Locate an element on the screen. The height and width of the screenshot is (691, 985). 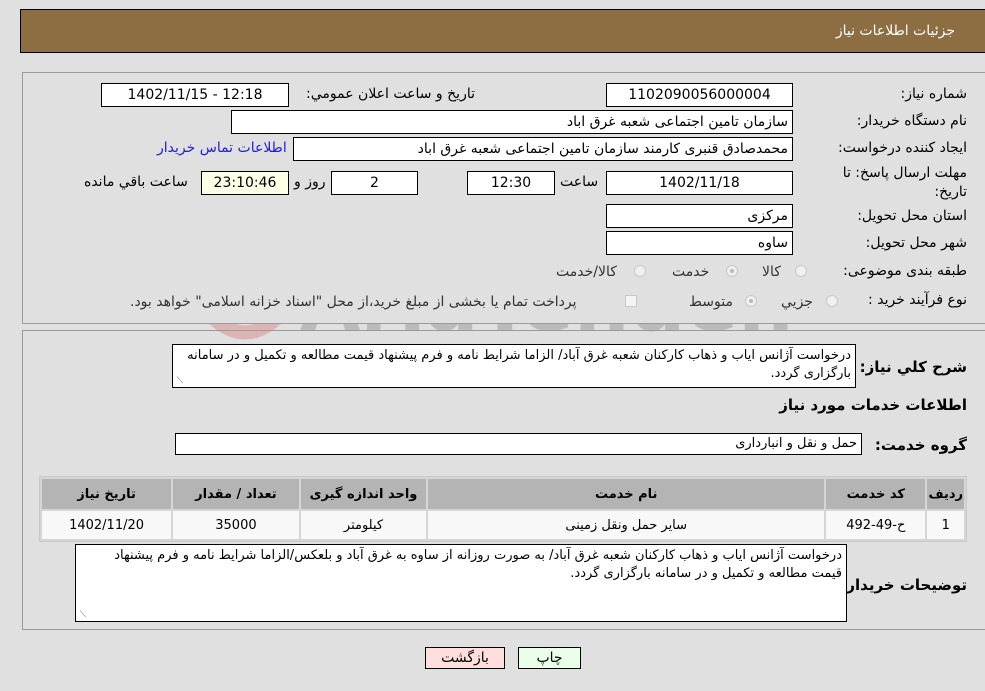
page-header: جزئیات اطلاعات نیاز is located at coordinates (502, 31).